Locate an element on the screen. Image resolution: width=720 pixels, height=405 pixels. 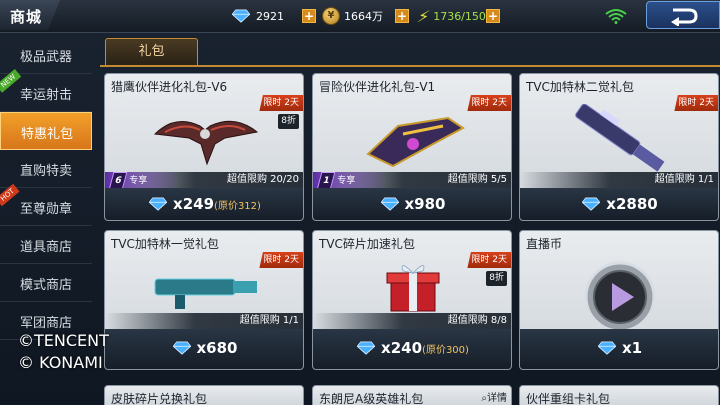
price: x249 is located at coordinates (194, 204).